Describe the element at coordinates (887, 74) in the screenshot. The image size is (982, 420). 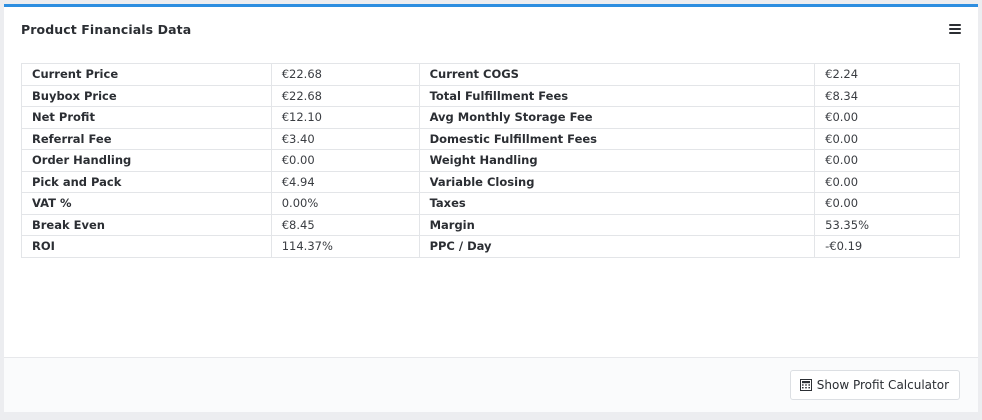
I see `row-value: €2.24` at that location.